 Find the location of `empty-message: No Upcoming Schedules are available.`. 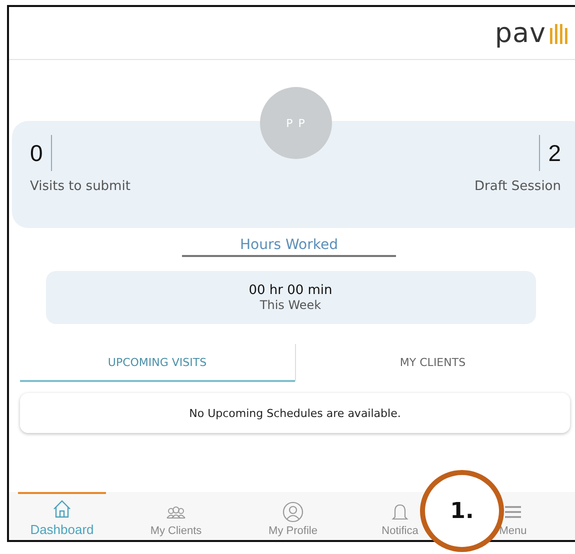

empty-message: No Upcoming Schedules are available. is located at coordinates (295, 413).